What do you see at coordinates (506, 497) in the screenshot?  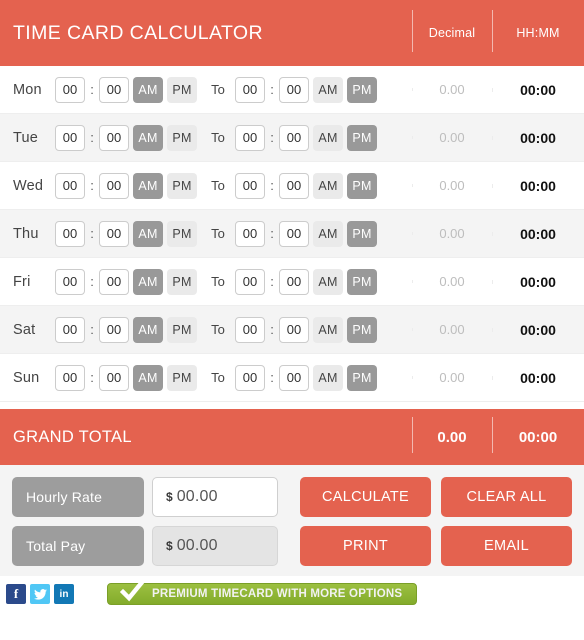 I see `clear-all-button: CLEAR ALL` at bounding box center [506, 497].